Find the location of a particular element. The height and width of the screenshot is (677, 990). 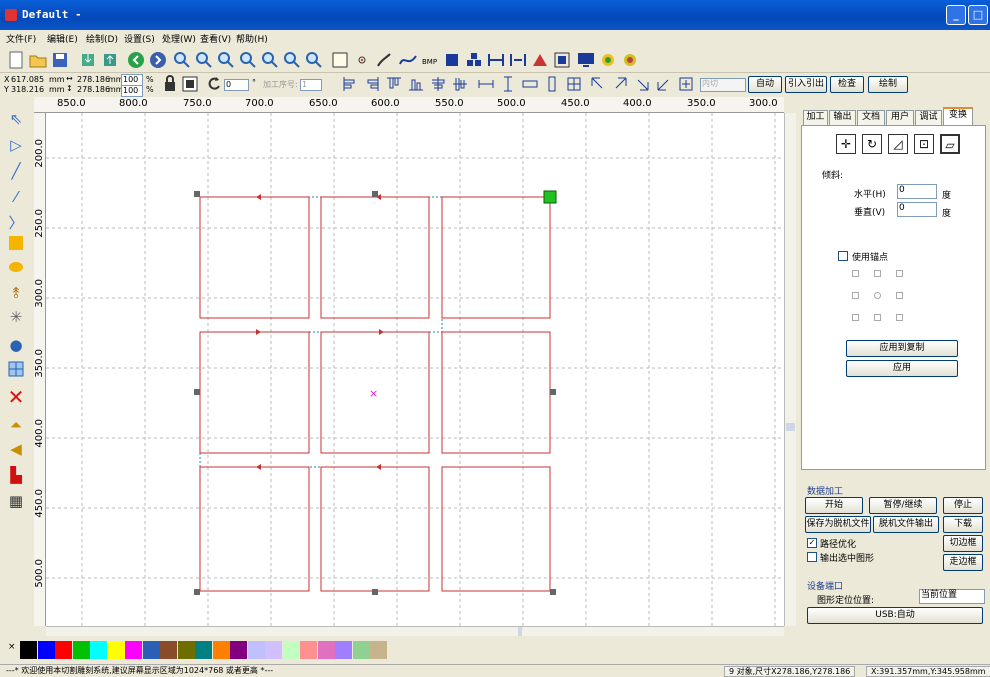

same-size-v-icon is located at coordinates (552, 84).